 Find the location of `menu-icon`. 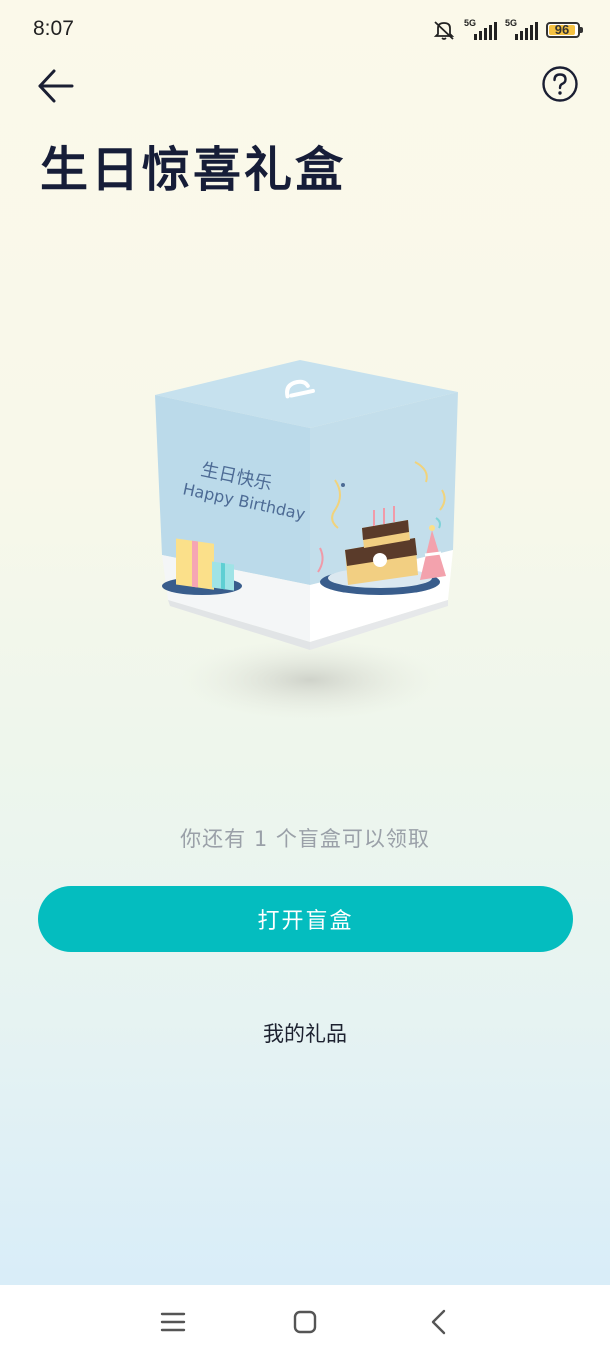

menu-icon is located at coordinates (173, 1322).